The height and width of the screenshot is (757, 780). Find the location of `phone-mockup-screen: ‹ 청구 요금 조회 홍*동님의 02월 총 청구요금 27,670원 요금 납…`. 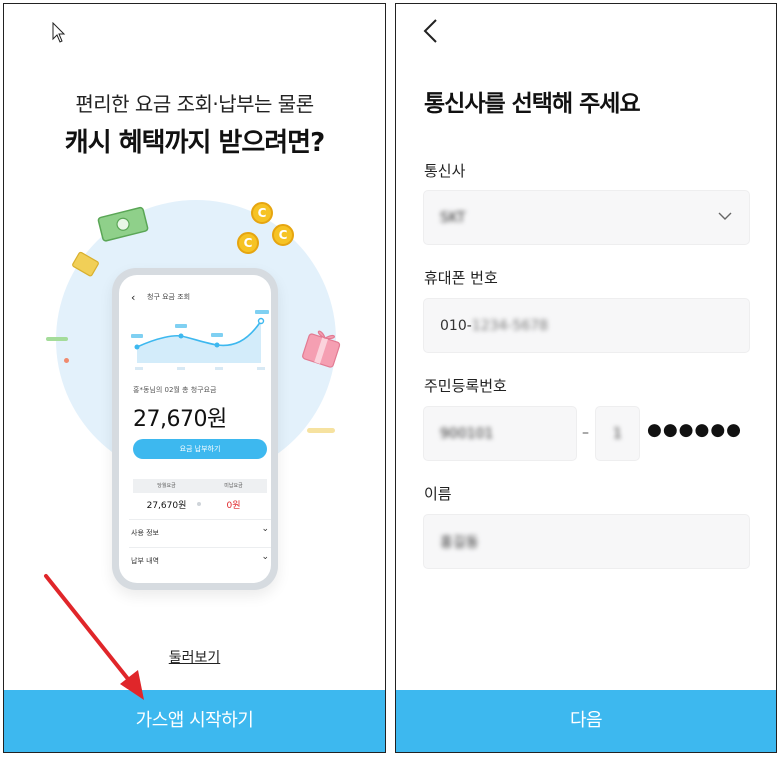

phone-mockup-screen: ‹ 청구 요금 조회 홍*동님의 02월 총 청구요금 27,670원 요금 납… is located at coordinates (195, 429).